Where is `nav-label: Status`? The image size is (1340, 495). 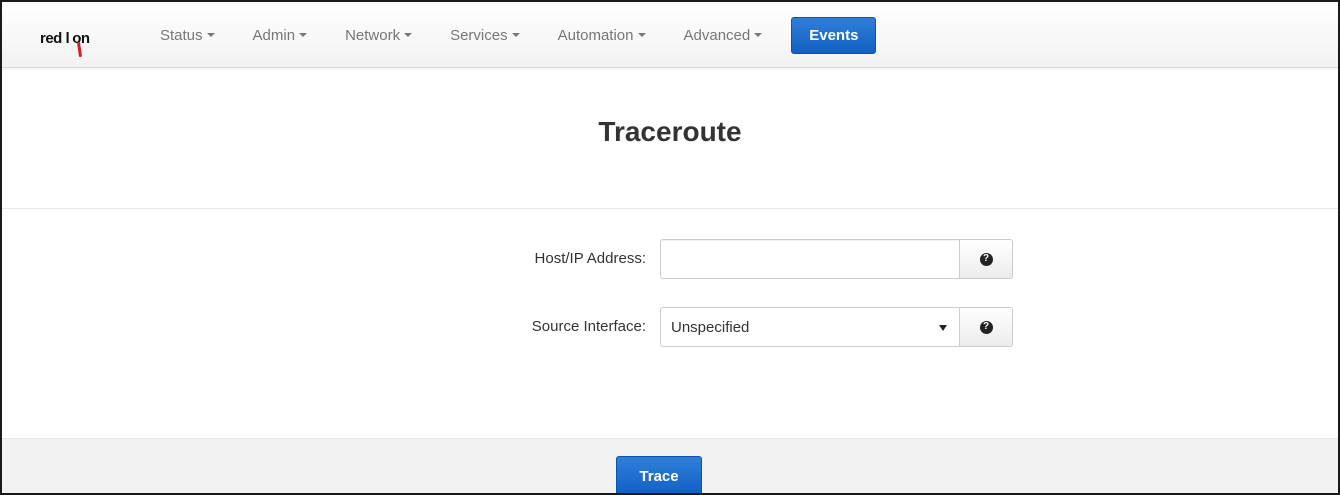
nav-label: Status is located at coordinates (181, 35).